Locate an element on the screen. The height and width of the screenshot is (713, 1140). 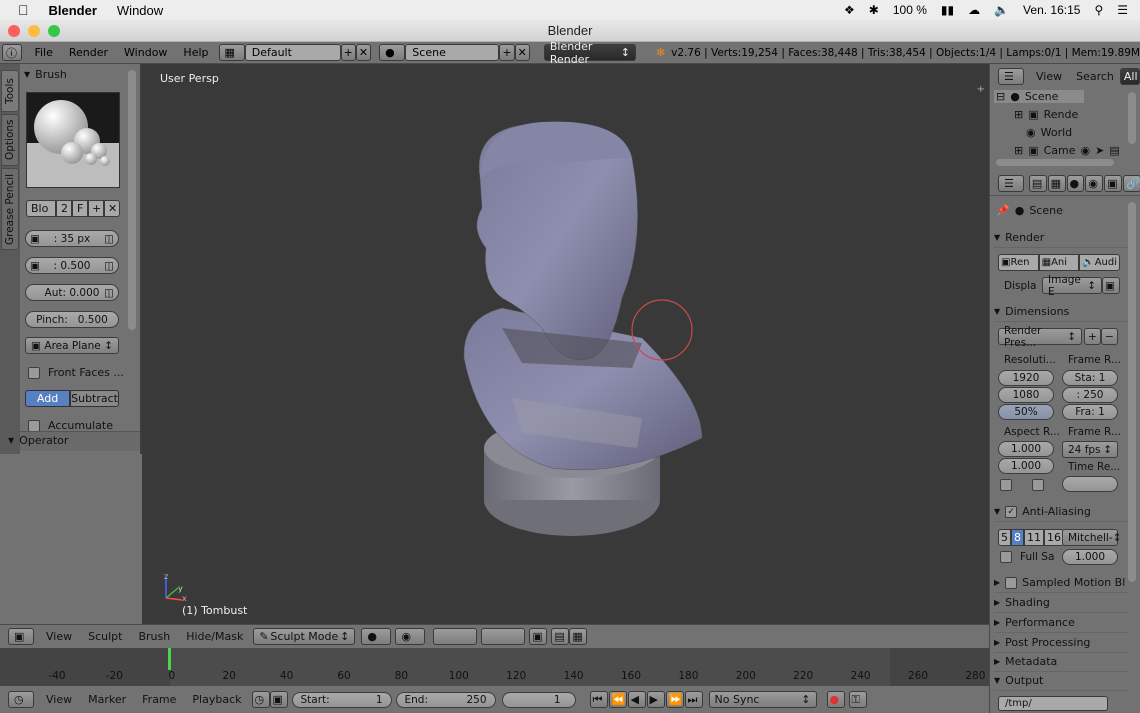
resolution-y-field: 1080 is located at coordinates (1026, 395).